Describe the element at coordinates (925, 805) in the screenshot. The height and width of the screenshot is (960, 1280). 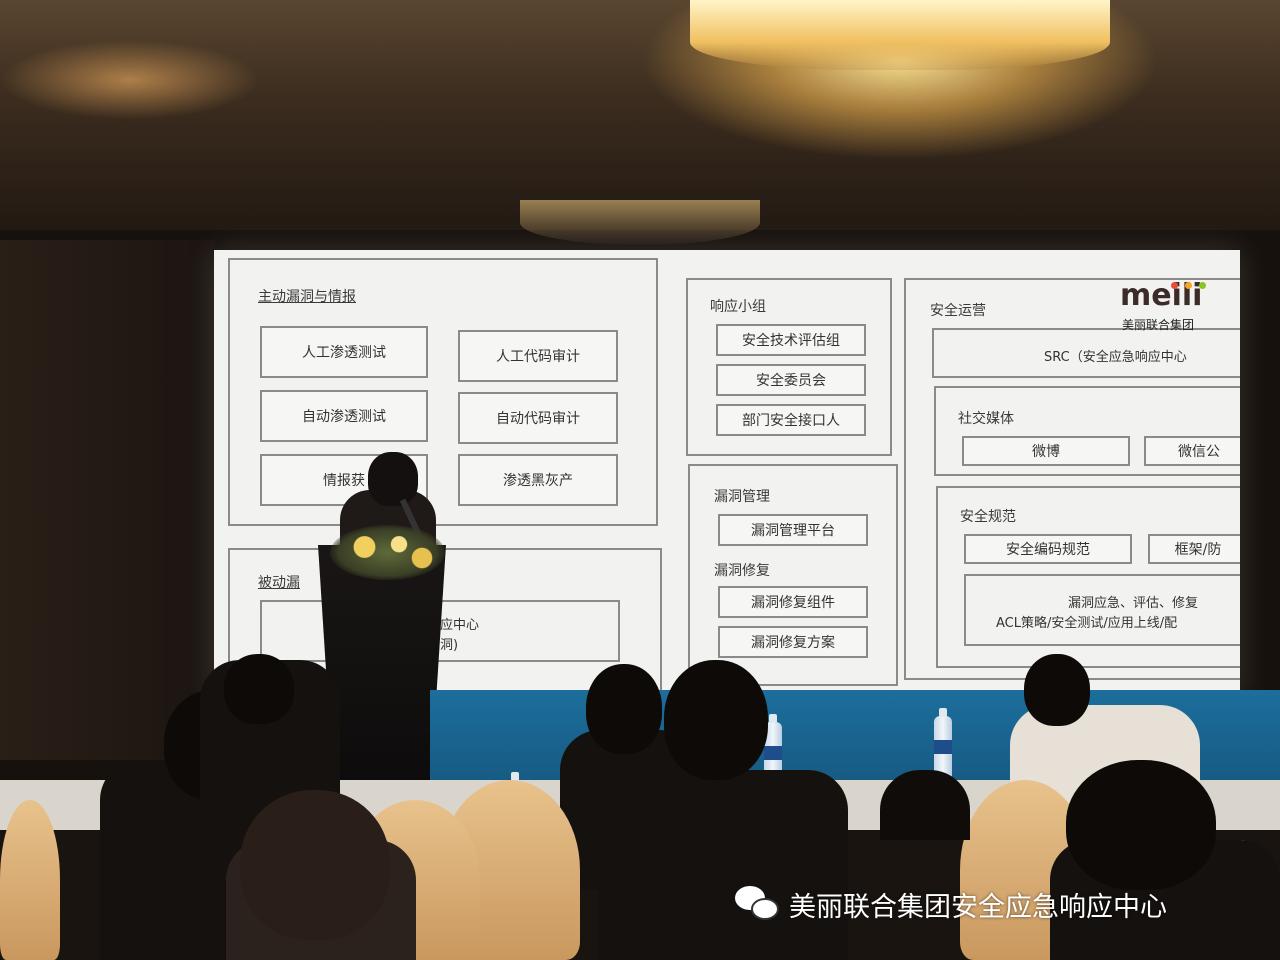
I see `jacket-on-chair` at that location.